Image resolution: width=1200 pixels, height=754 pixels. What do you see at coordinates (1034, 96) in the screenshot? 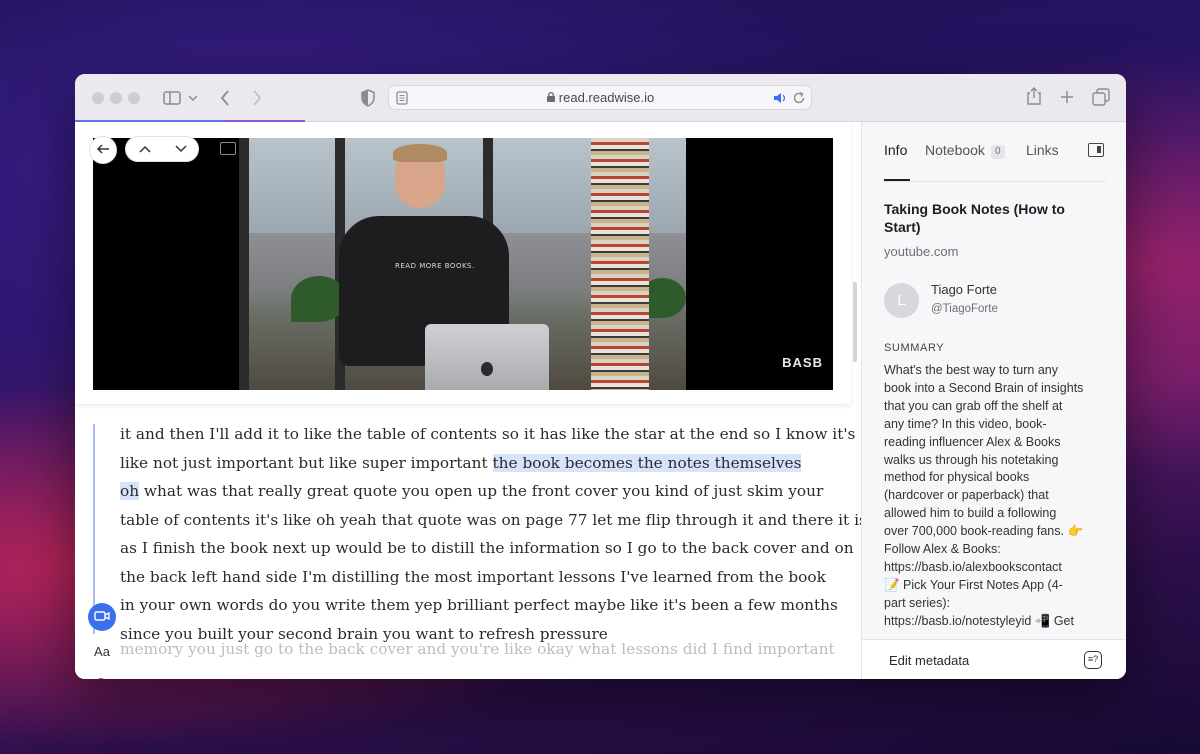
I see `share-icon` at bounding box center [1034, 96].